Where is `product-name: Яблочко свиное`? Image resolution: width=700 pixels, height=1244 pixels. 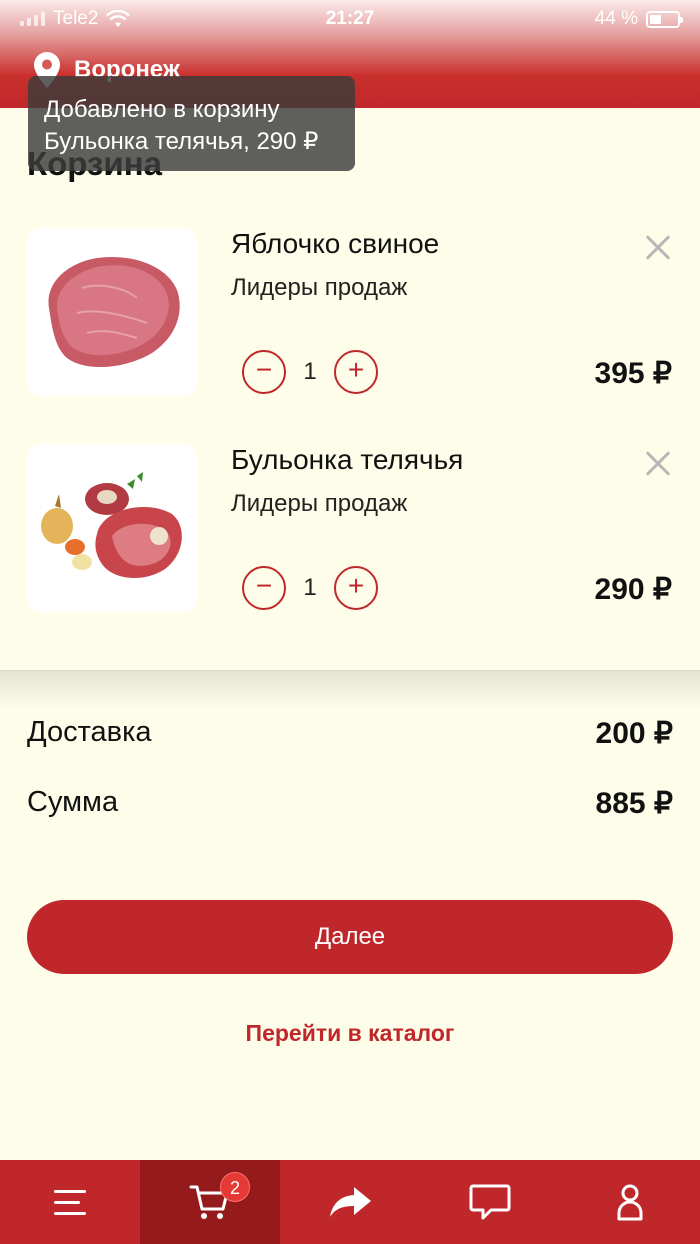 product-name: Яблочко свиное is located at coordinates (335, 243).